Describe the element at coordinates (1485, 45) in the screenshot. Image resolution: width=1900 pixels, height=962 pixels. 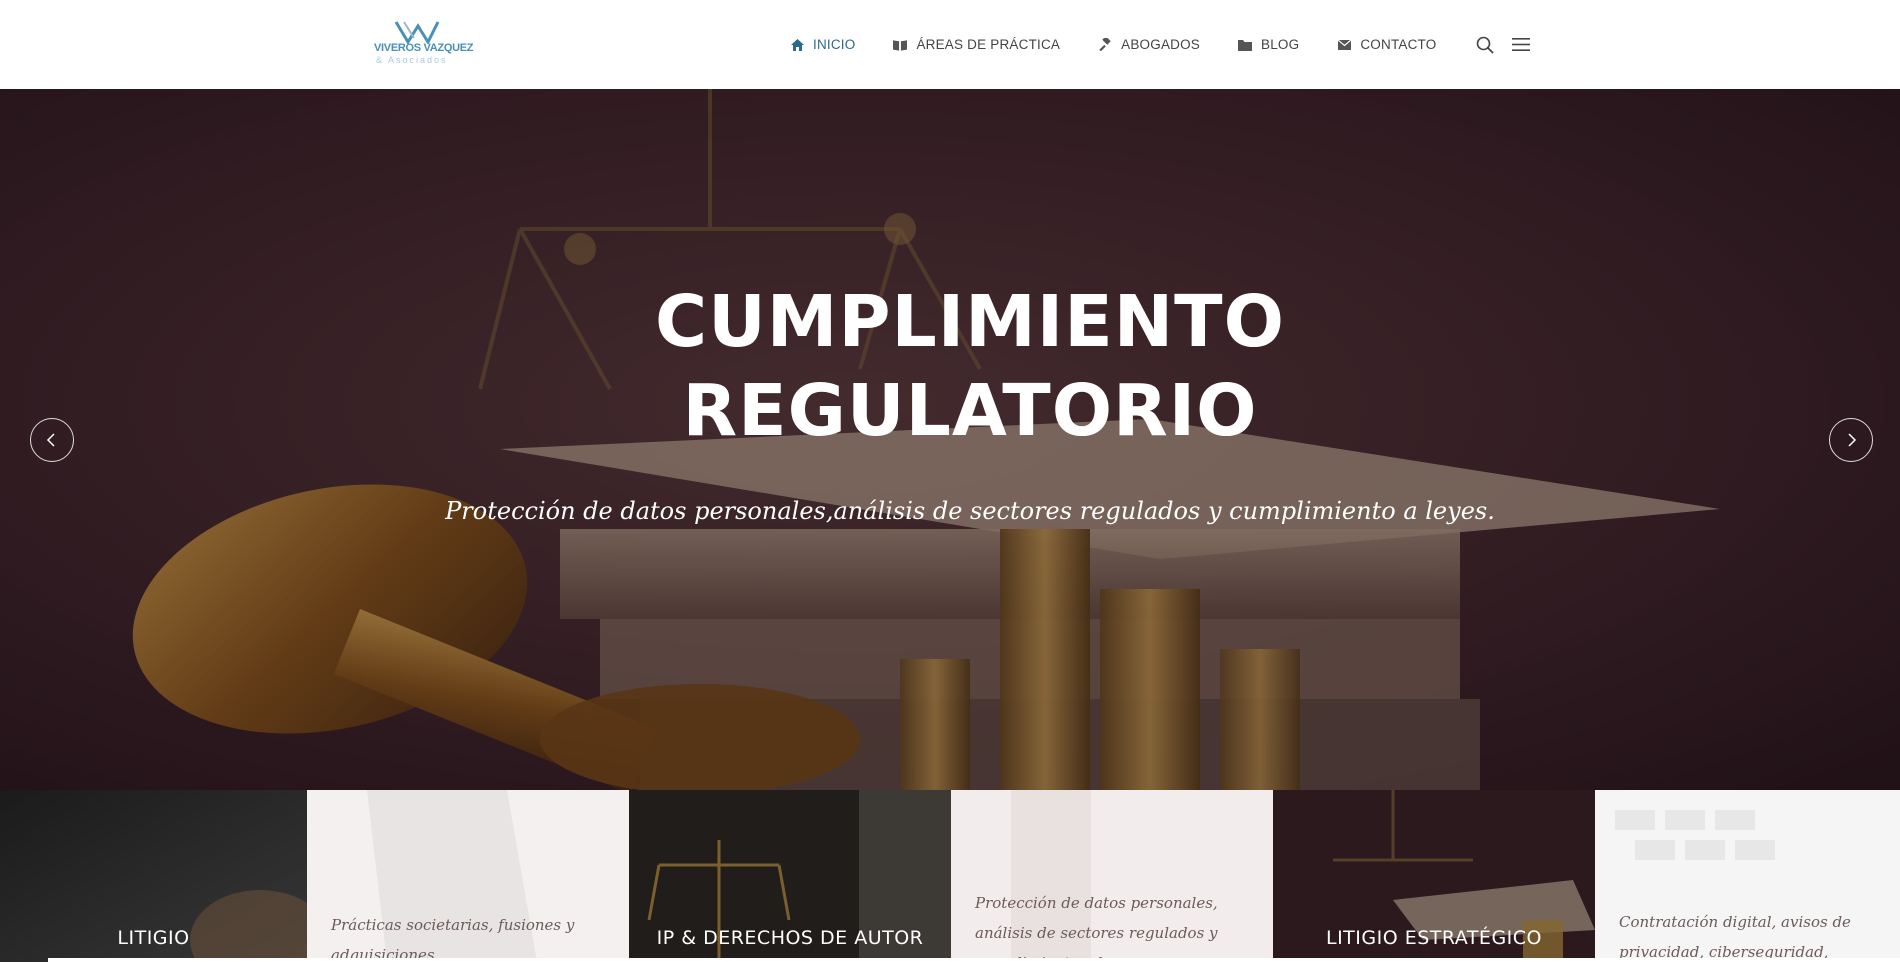
I see `search-icon` at that location.